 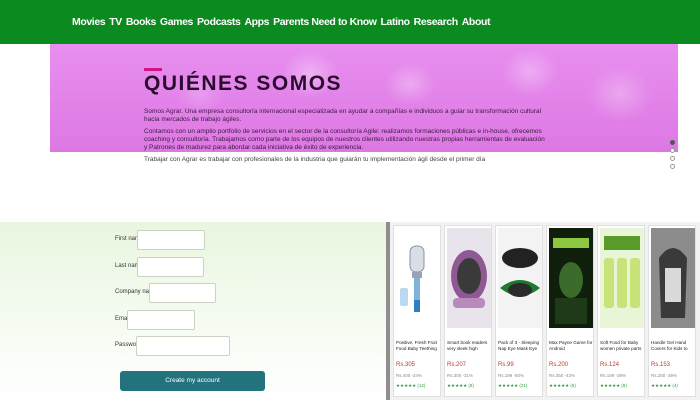 I want to click on title-accent-bar, so click(x=153, y=69).